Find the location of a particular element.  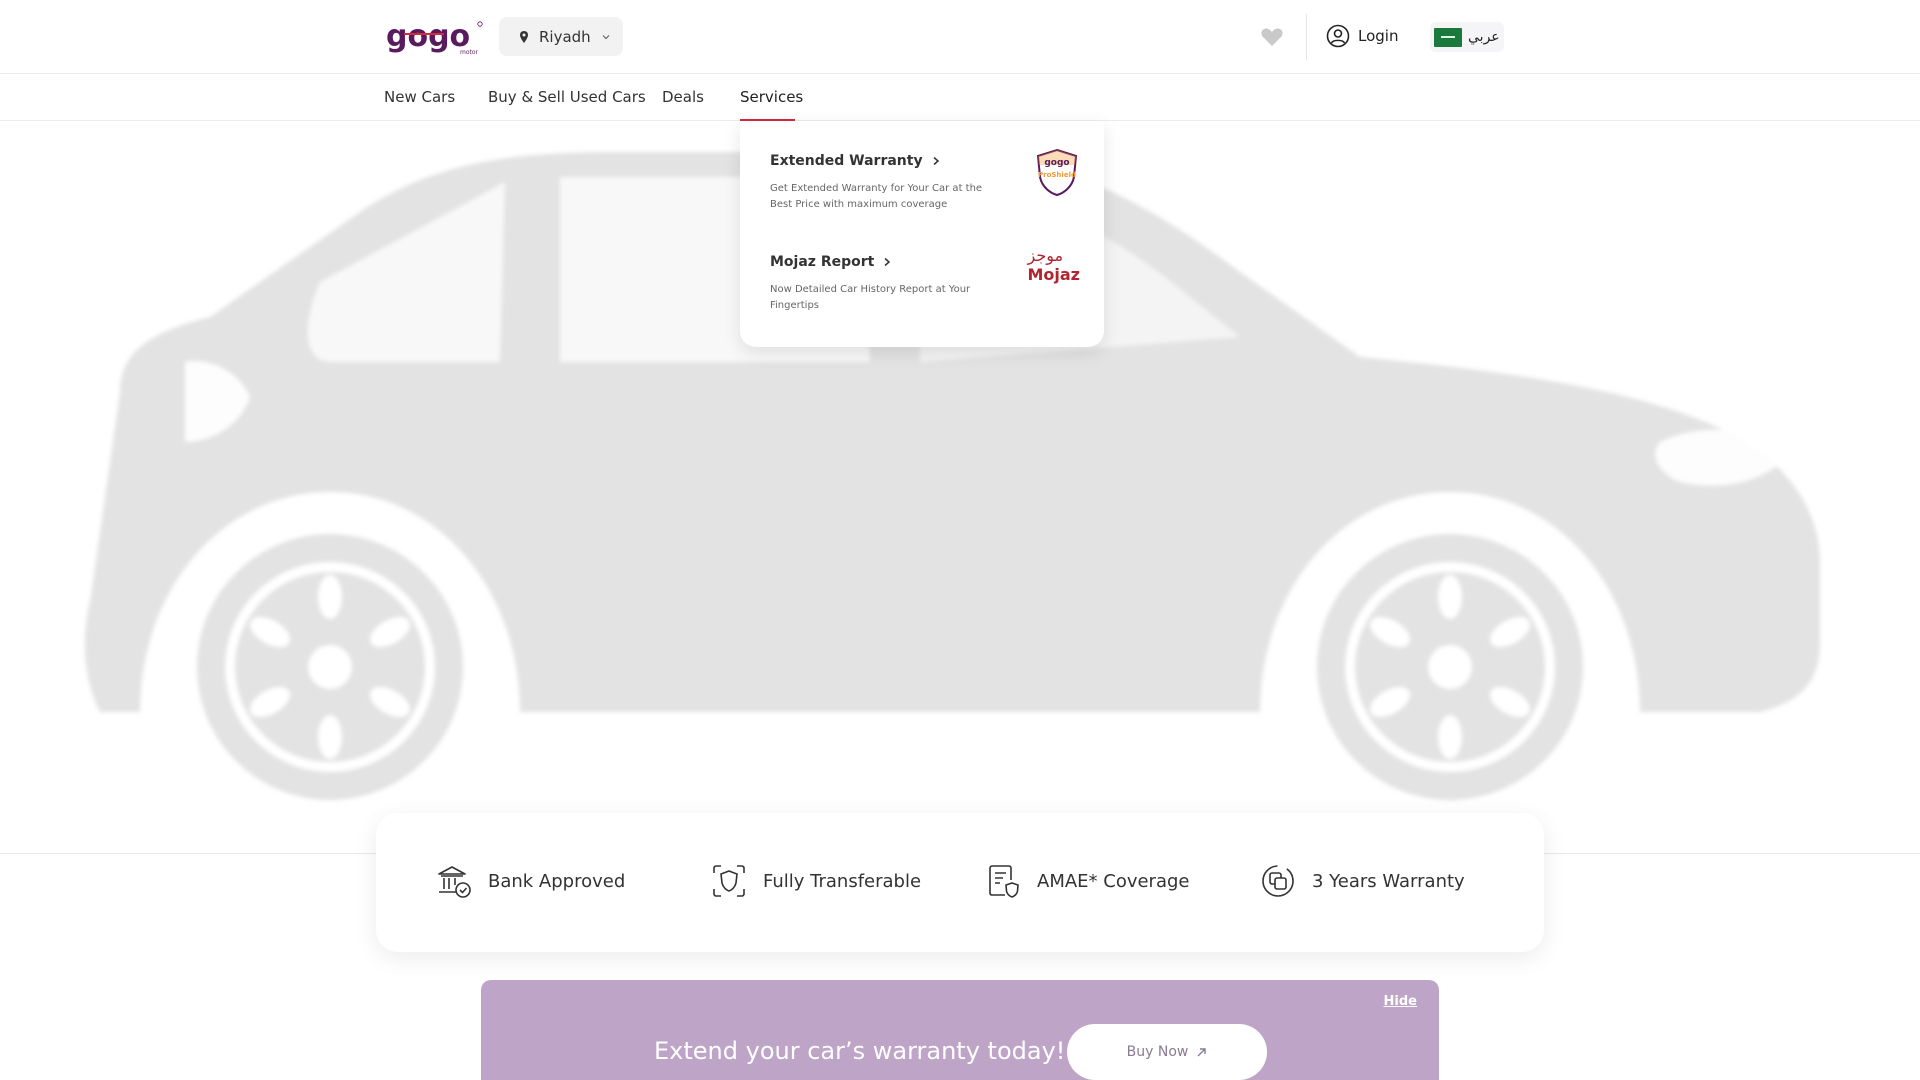

city-selector: Riyadh is located at coordinates (561, 36).